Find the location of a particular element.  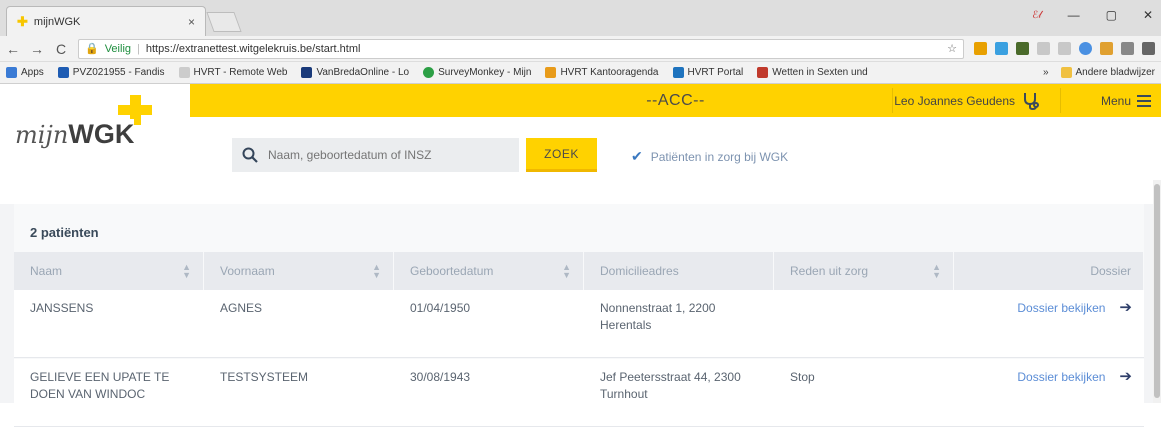

tab-close-icon: × is located at coordinates (191, 22).